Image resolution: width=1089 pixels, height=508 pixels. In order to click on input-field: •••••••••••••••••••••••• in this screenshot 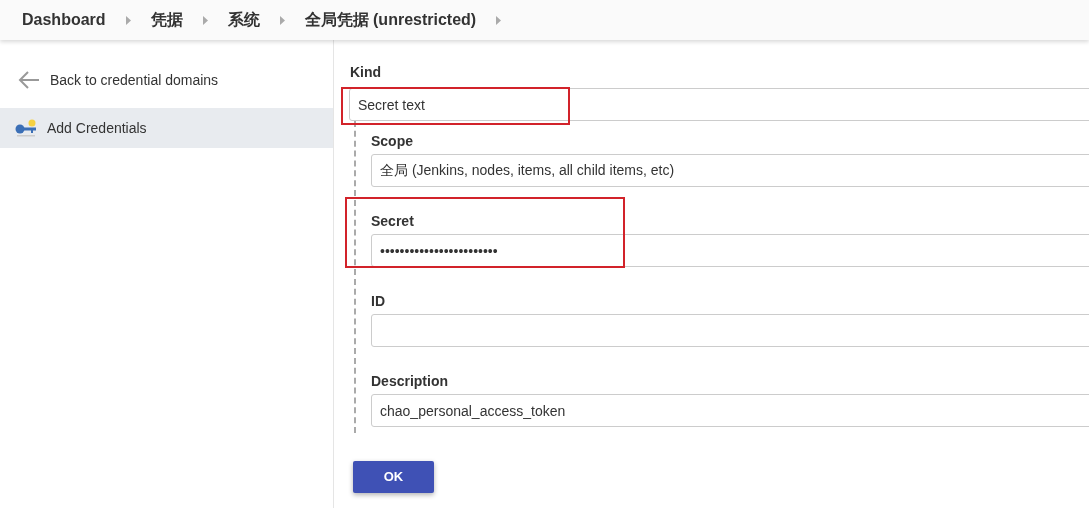, I will do `click(730, 250)`.